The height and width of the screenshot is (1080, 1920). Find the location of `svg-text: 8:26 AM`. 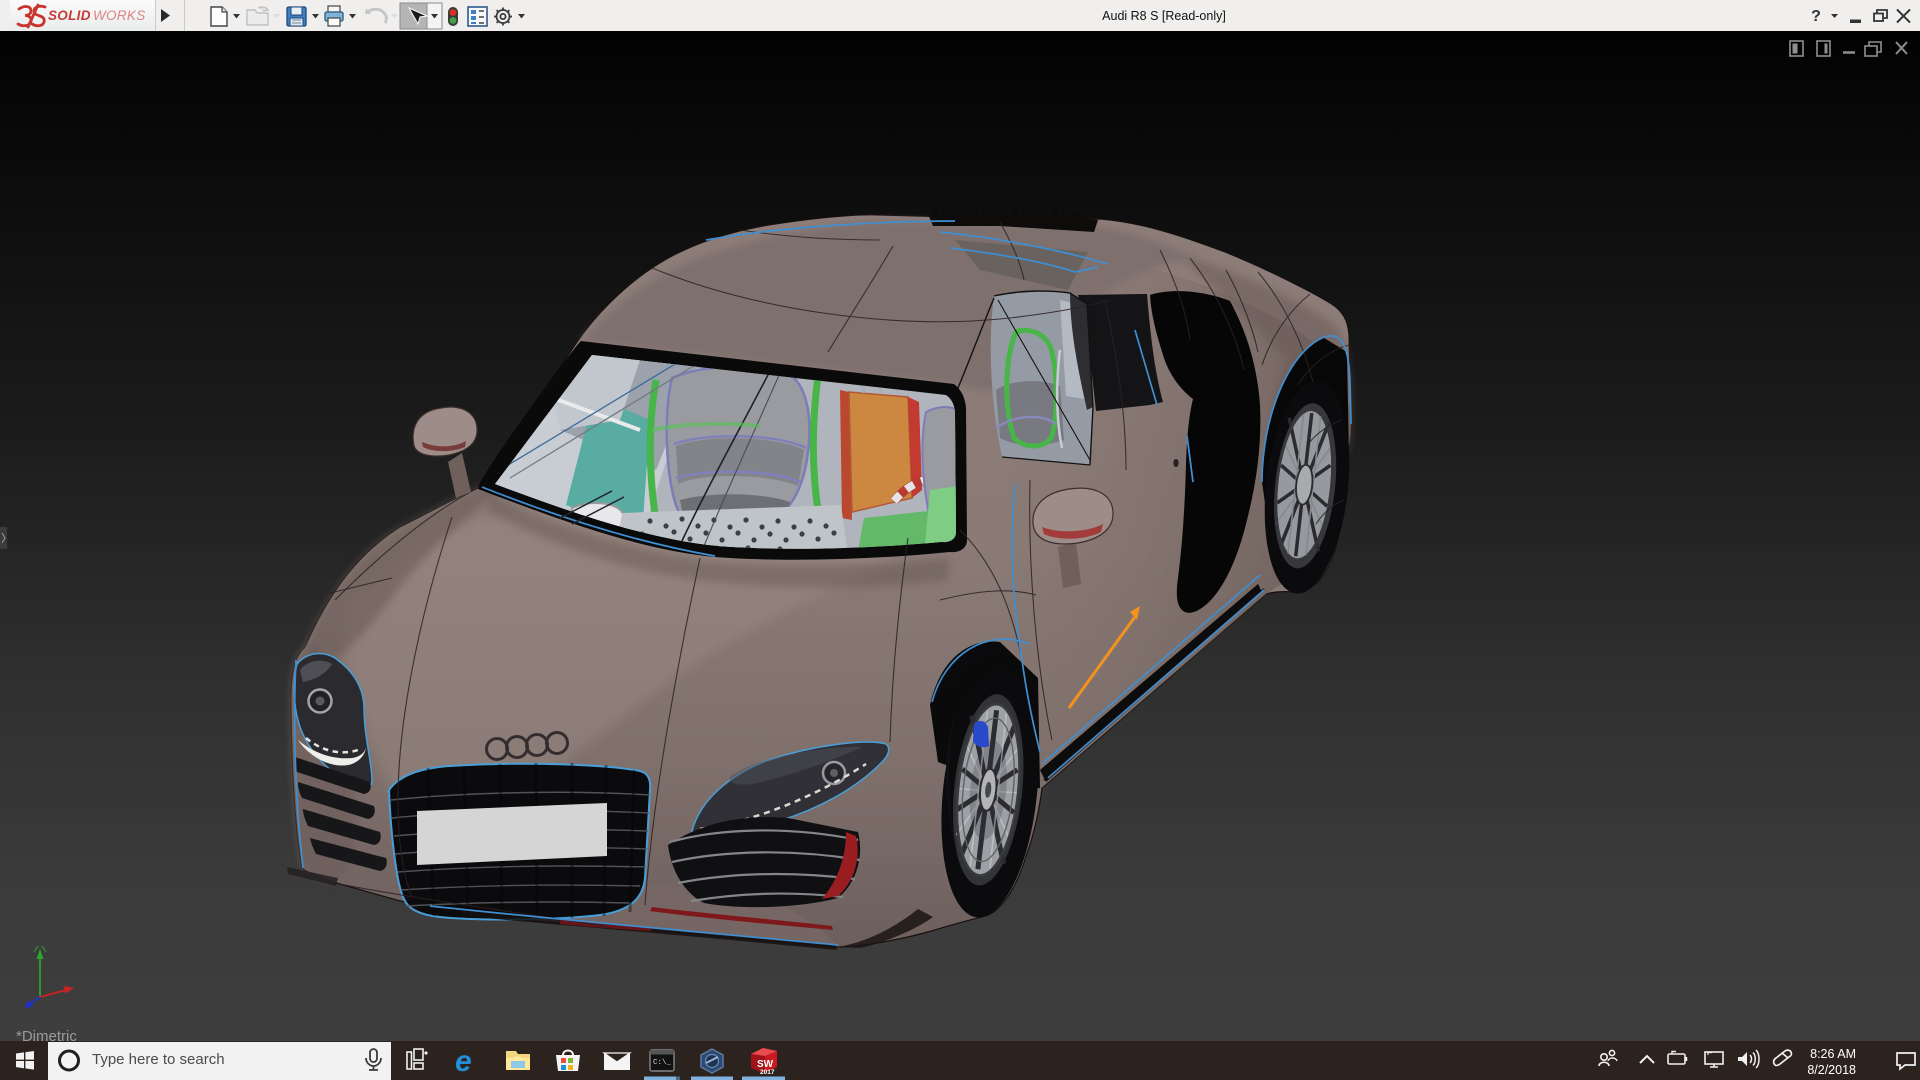

svg-text: 8:26 AM is located at coordinates (1833, 1054).